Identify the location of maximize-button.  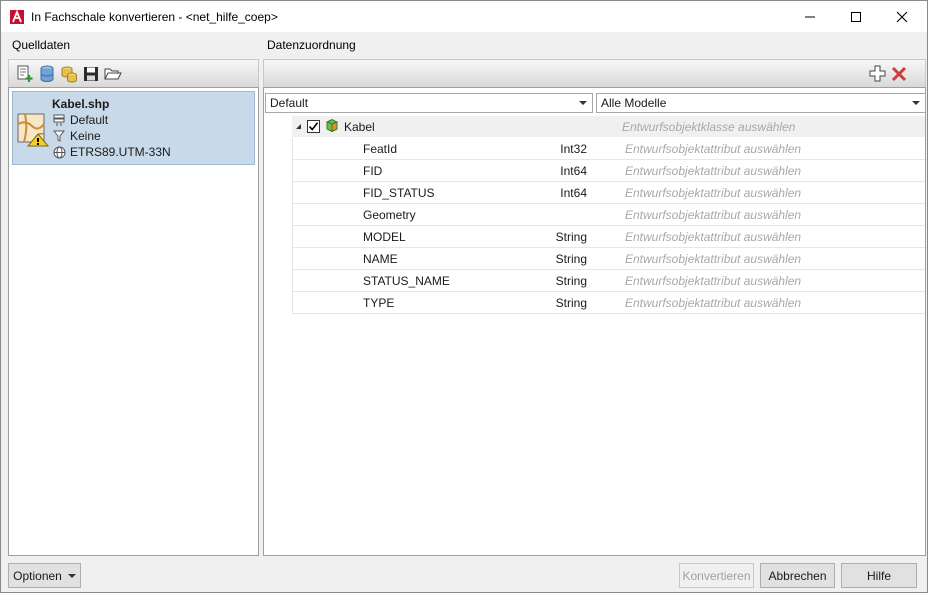
(856, 16).